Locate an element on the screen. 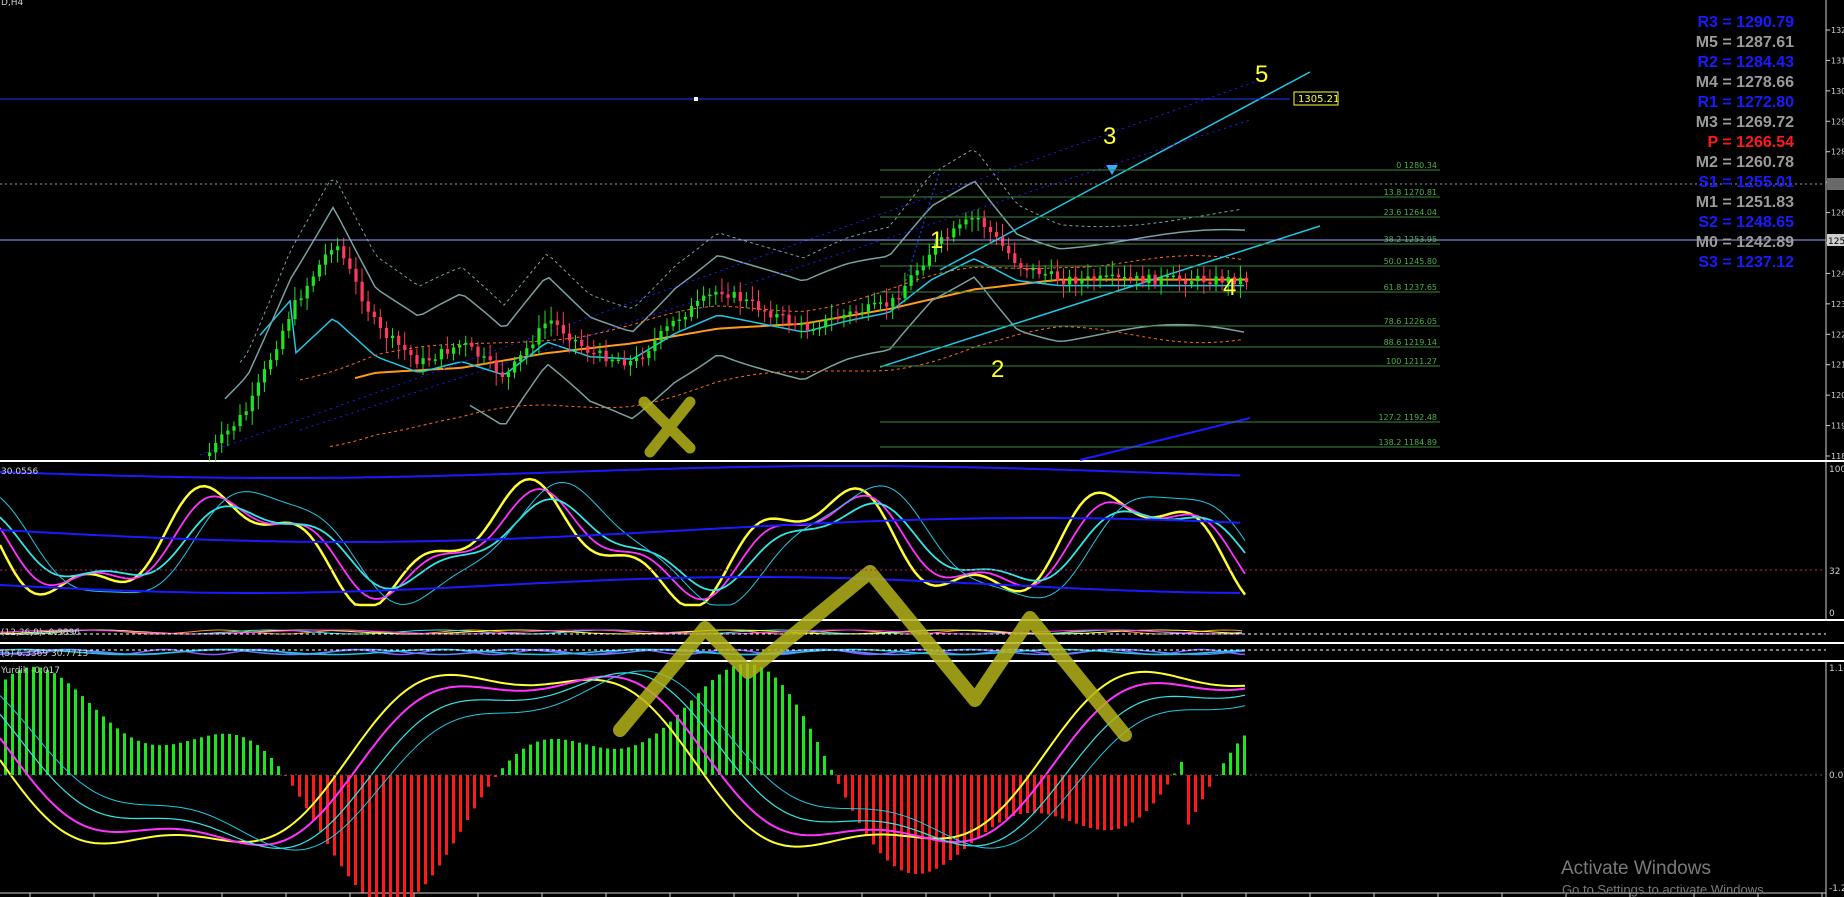 Image resolution: width=1844 pixels, height=897 pixels. pivot-p: P = 1266.54 is located at coordinates (1750, 142).